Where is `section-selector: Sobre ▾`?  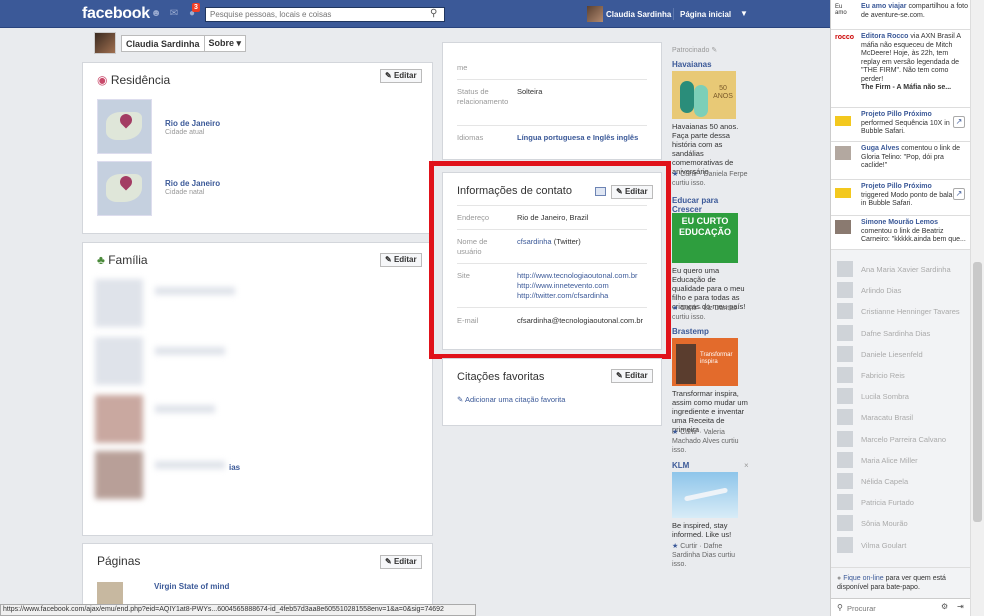 section-selector: Sobre ▾ is located at coordinates (225, 43).